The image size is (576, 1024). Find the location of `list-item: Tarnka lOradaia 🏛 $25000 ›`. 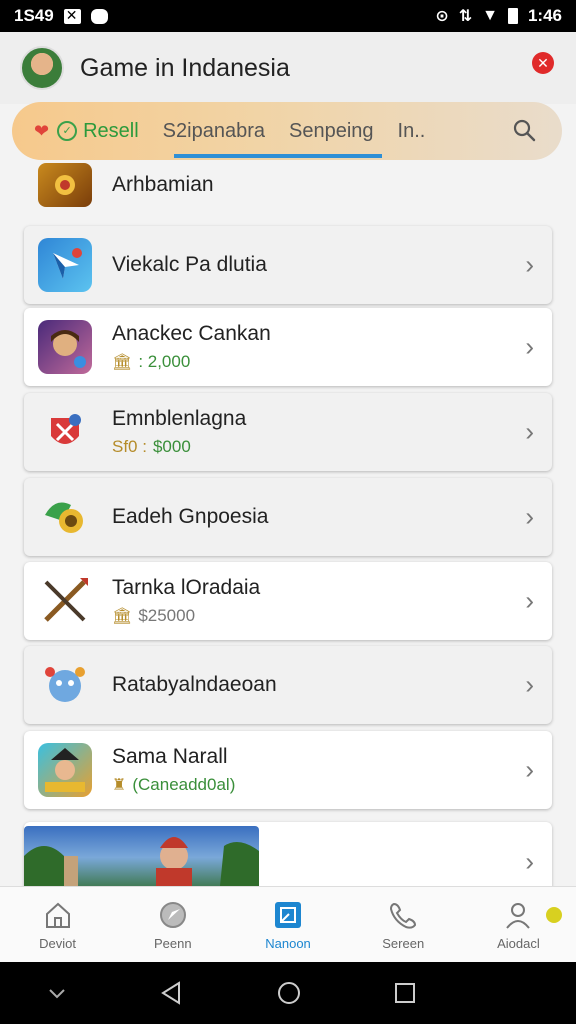

list-item: Tarnka lOradaia 🏛 $25000 › is located at coordinates (288, 601).